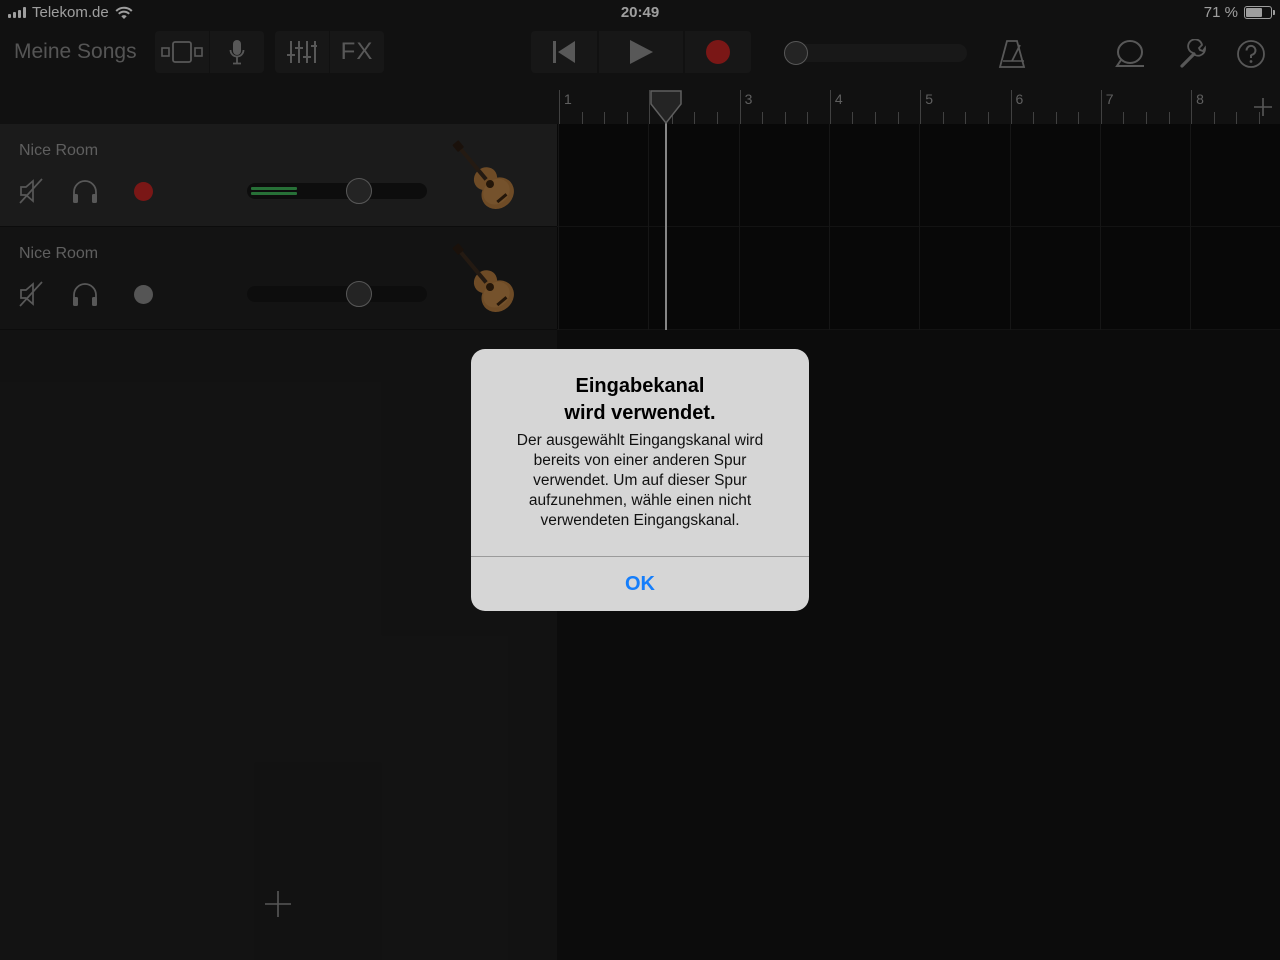 The image size is (1280, 960). Describe the element at coordinates (640, 584) in the screenshot. I see `alert-ok-button: OK` at that location.